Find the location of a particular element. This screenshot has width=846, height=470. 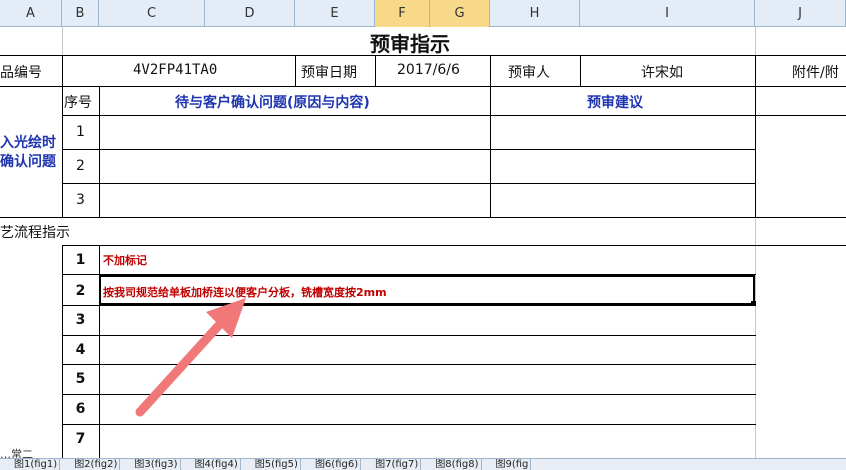

col-header-e: E is located at coordinates (335, 13).